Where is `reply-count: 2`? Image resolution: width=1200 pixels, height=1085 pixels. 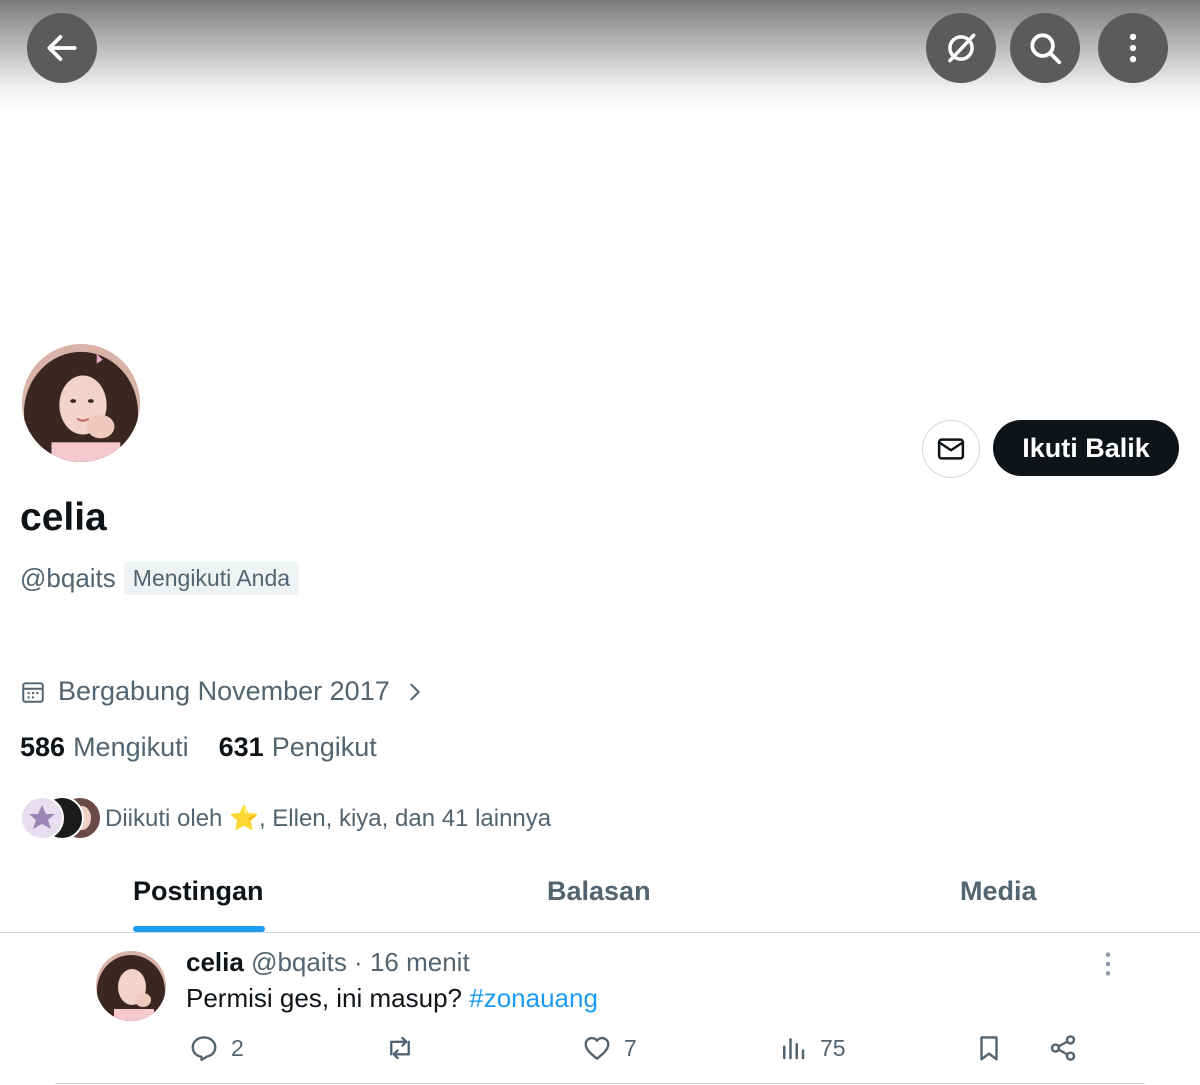
reply-count: 2 is located at coordinates (237, 1047).